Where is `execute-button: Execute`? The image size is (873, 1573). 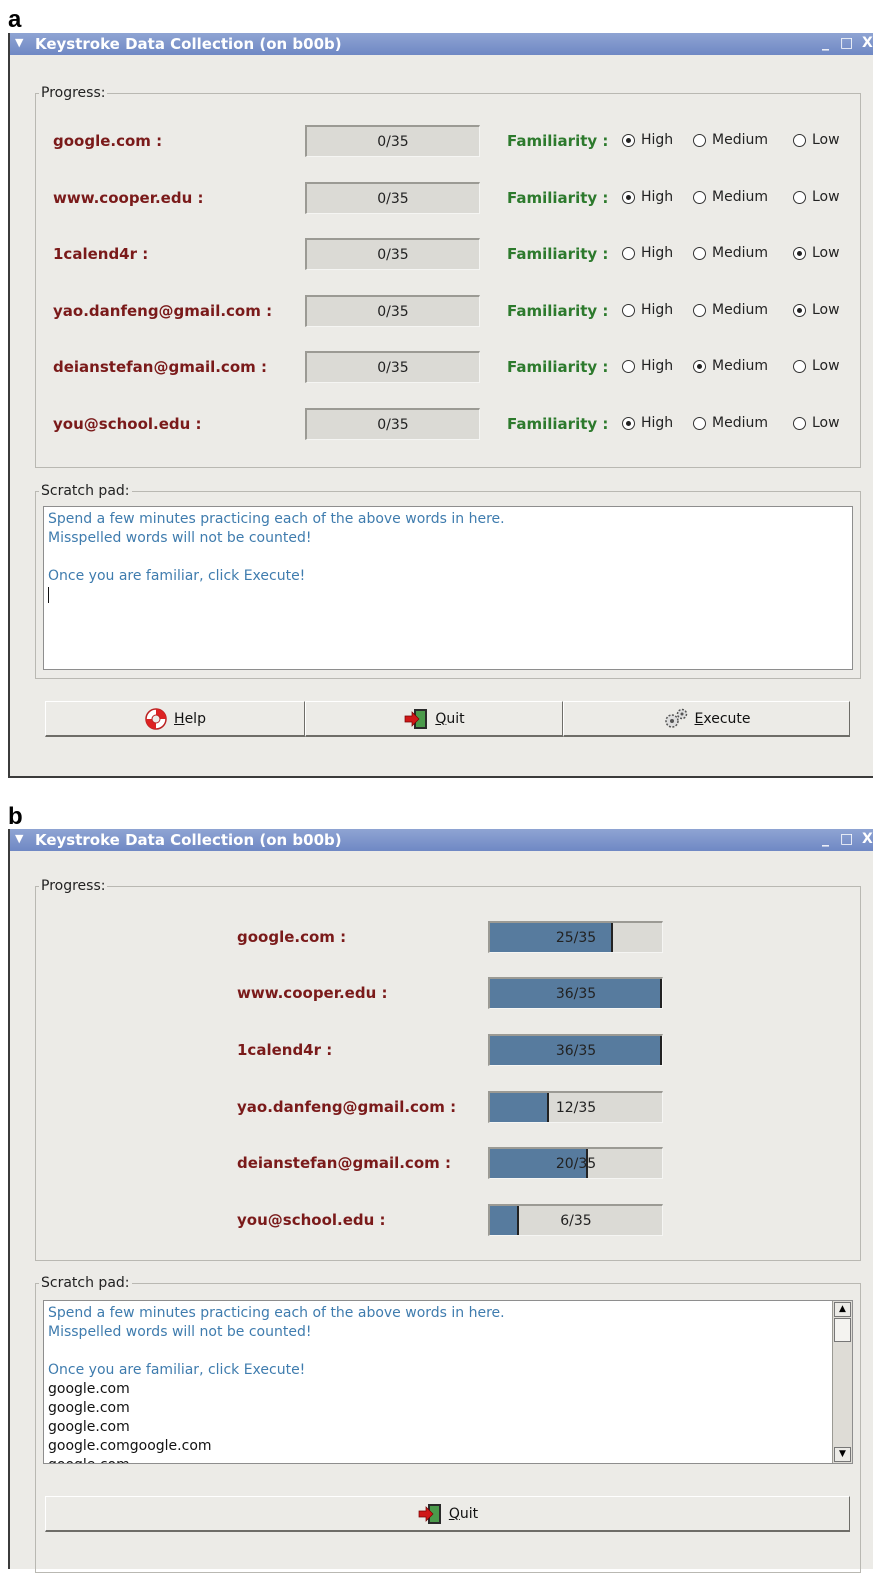
execute-button: Execute is located at coordinates (706, 719).